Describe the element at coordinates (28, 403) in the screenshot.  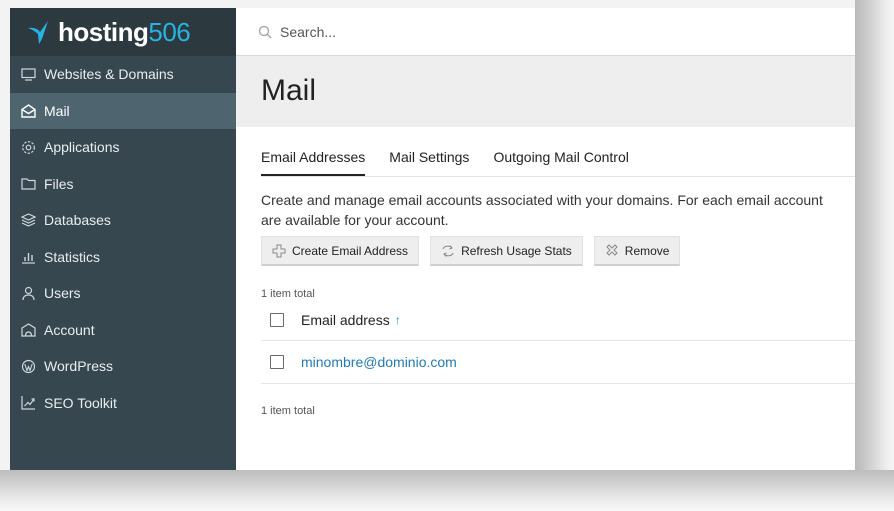
I see `trend-chart-icon` at that location.